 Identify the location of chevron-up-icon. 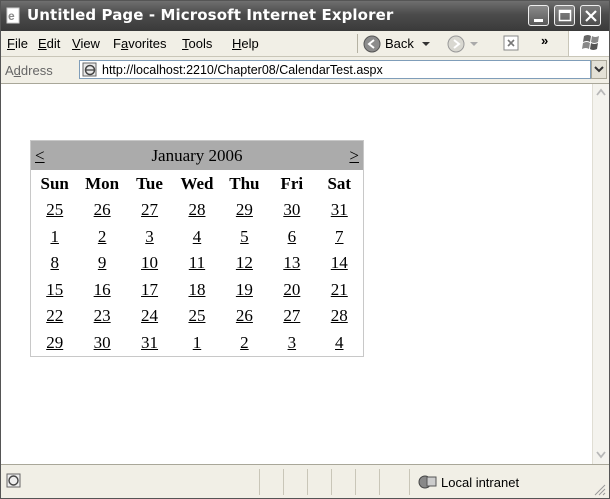
(601, 92).